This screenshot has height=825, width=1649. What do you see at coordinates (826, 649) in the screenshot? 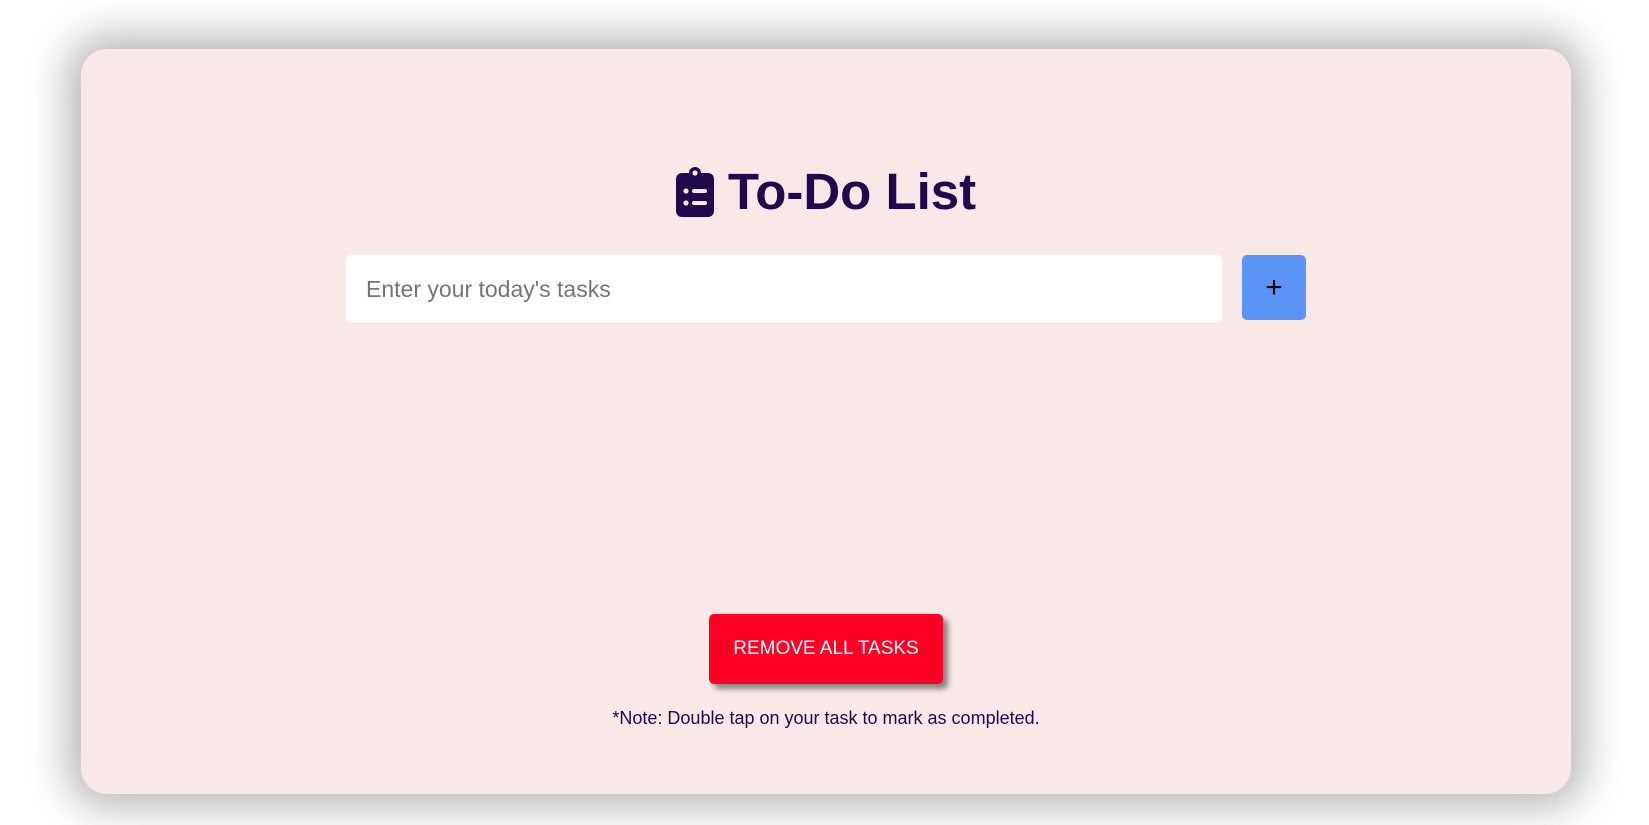
I see `remove-all-tasks-button: REMOVE ALL TASKS` at bounding box center [826, 649].